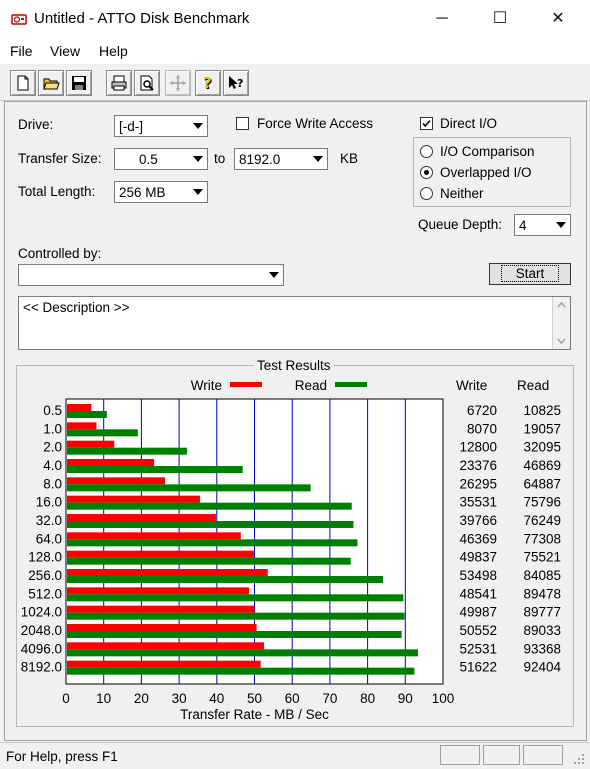  Describe the element at coordinates (482, 410) in the screenshot. I see `write-value: 6720` at that location.